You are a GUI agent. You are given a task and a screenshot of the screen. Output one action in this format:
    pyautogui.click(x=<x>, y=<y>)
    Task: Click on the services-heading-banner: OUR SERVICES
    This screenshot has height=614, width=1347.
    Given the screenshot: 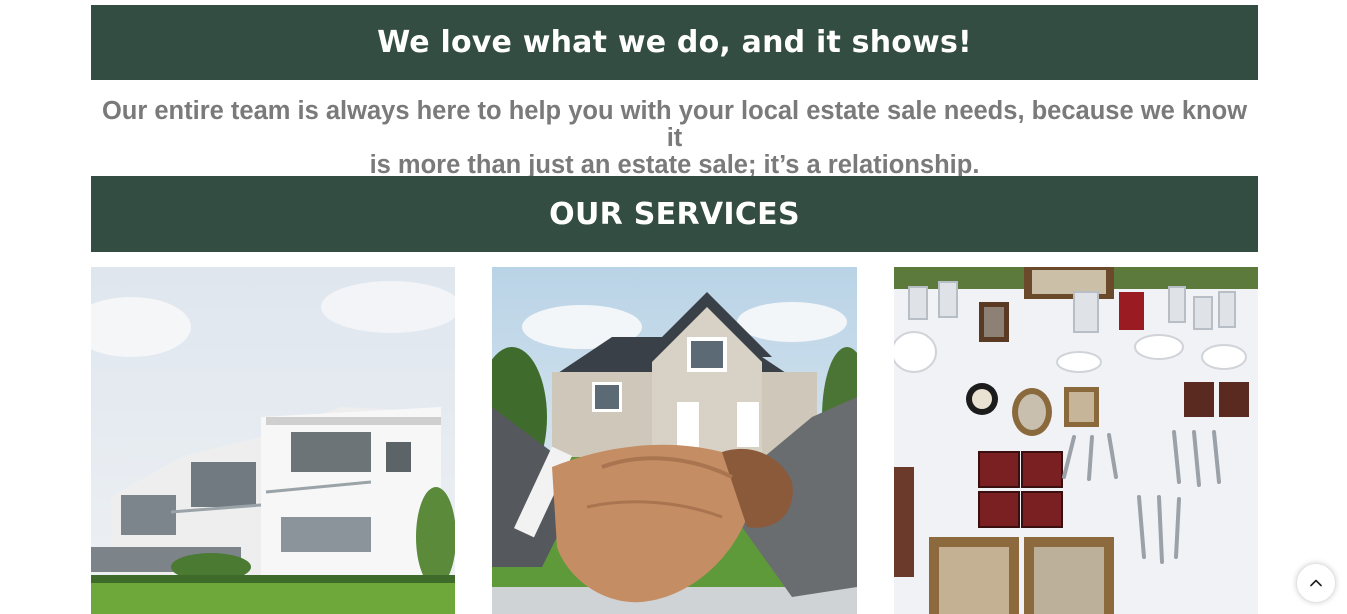 What is the action you would take?
    pyautogui.click(x=674, y=214)
    